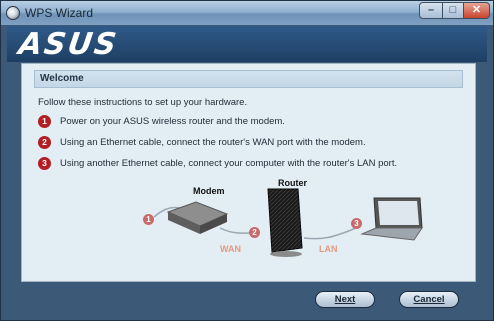  What do you see at coordinates (247, 298) in the screenshot?
I see `button-bar: Next Cancel` at bounding box center [247, 298].